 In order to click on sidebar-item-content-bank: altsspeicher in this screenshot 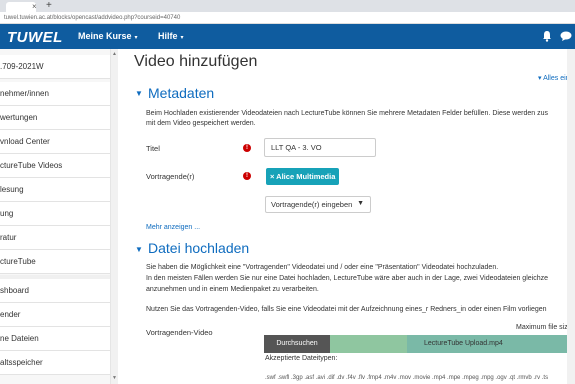, I will do `click(59, 363)`.